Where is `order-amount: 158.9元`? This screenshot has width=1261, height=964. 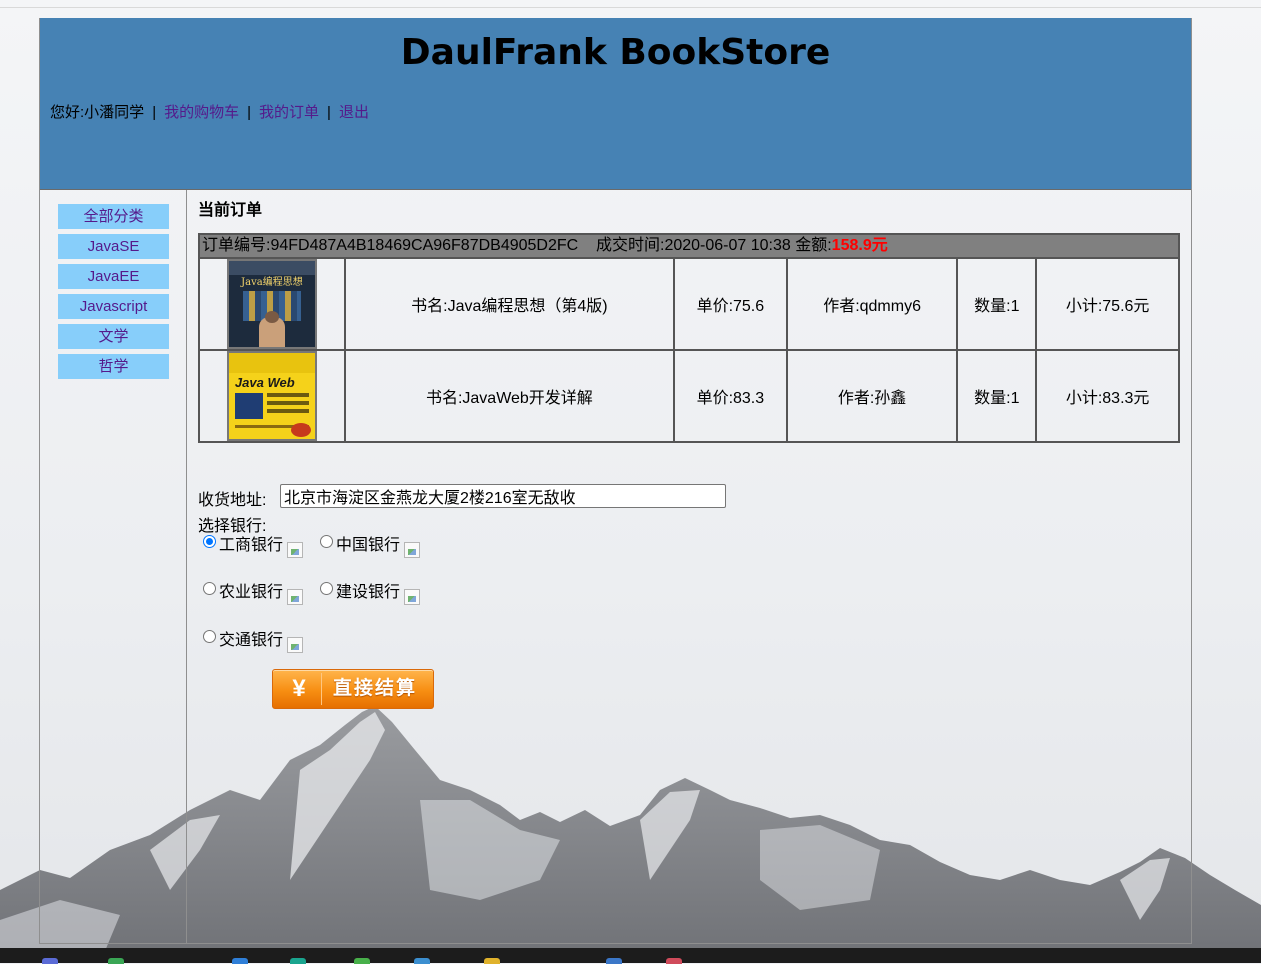 order-amount: 158.9元 is located at coordinates (859, 245).